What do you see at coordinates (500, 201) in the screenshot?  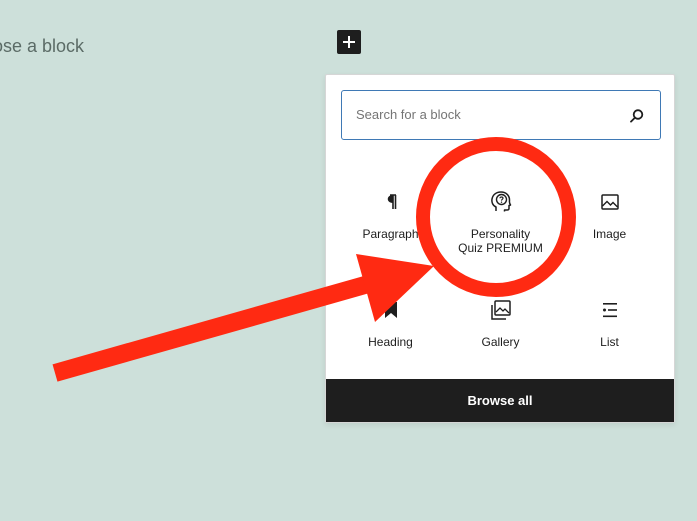 I see `head-question-icon` at bounding box center [500, 201].